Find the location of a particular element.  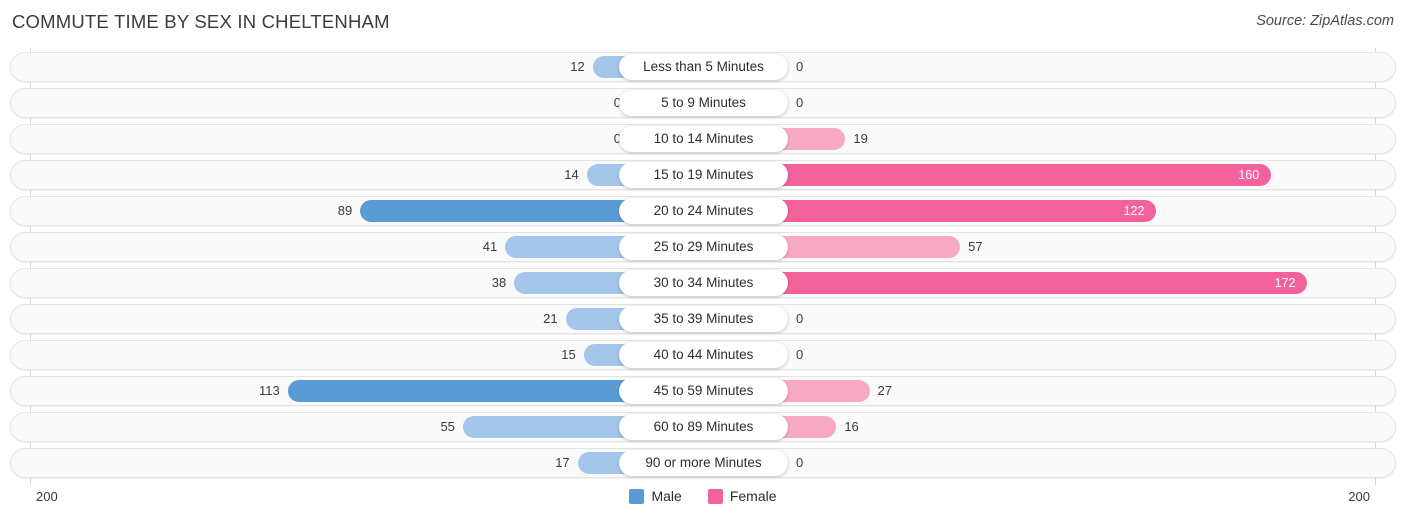

value-label-female: 16 is located at coordinates (851, 426).